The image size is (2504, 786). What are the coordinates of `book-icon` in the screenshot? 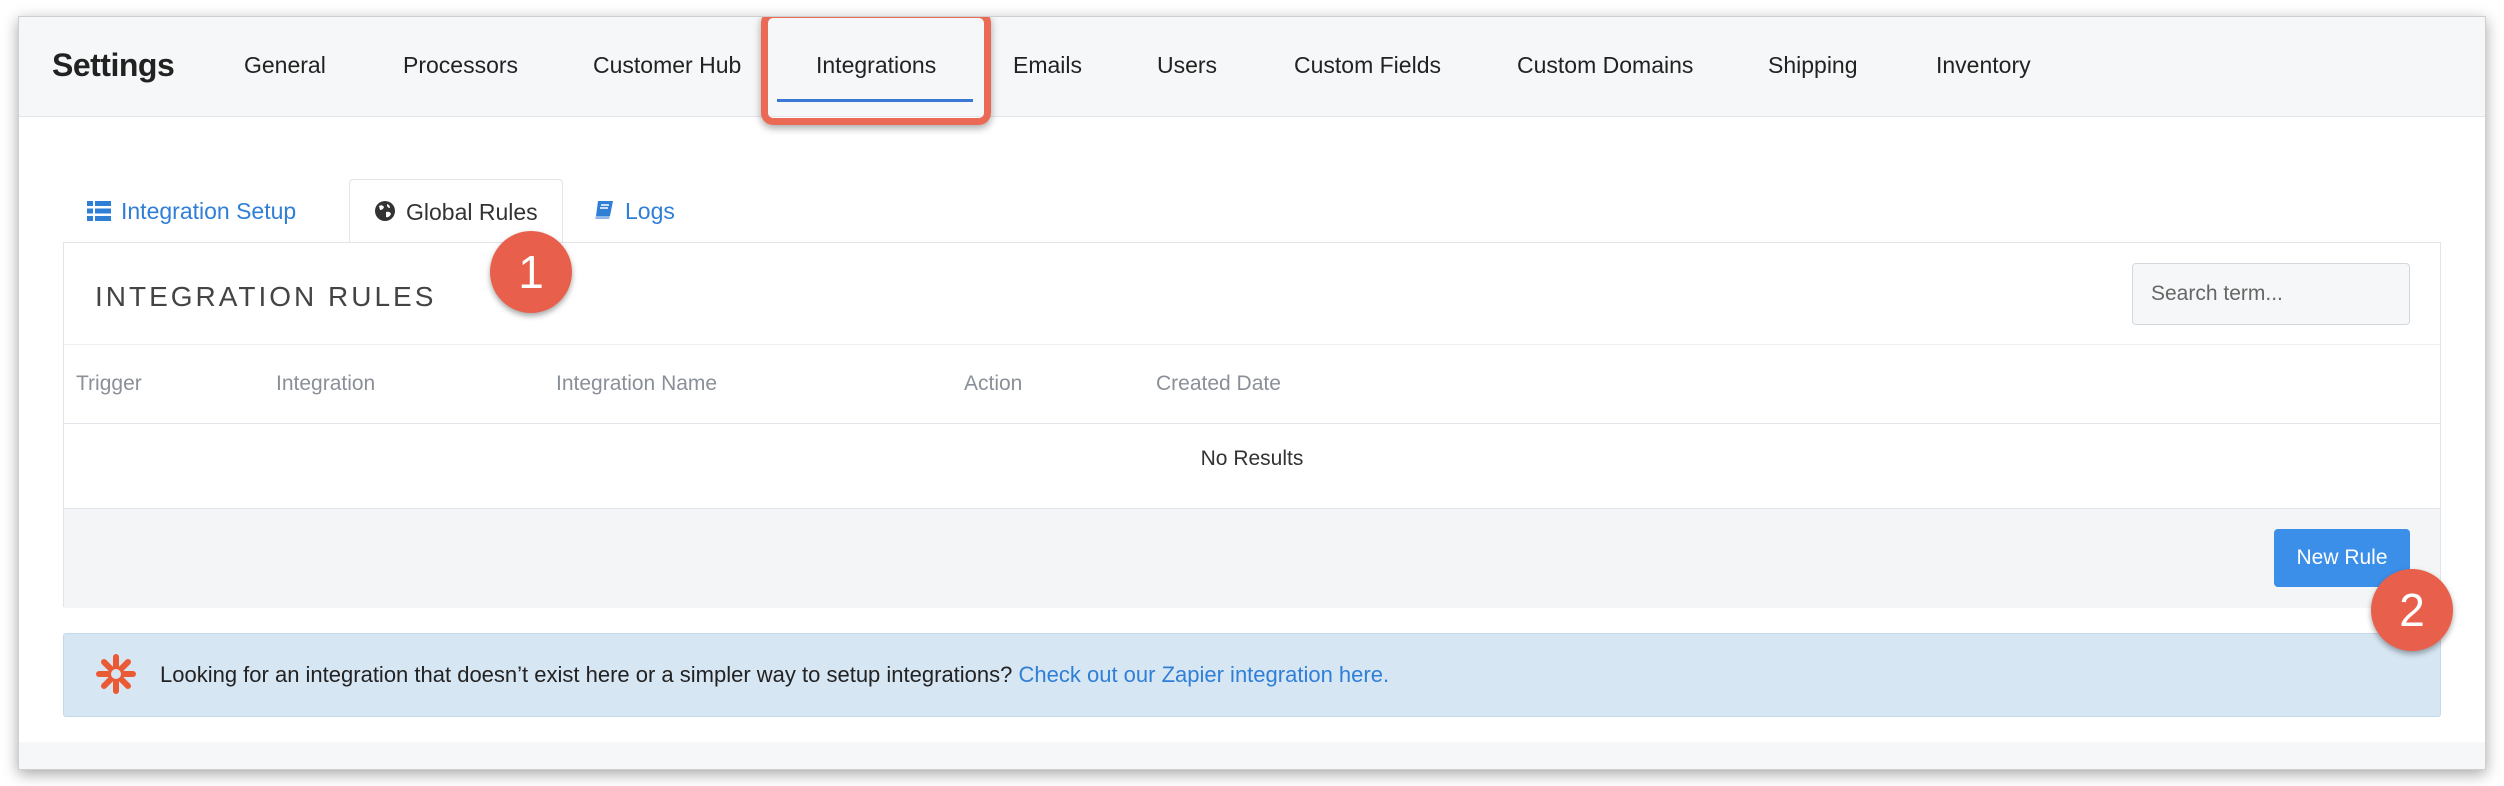 It's located at (604, 213).